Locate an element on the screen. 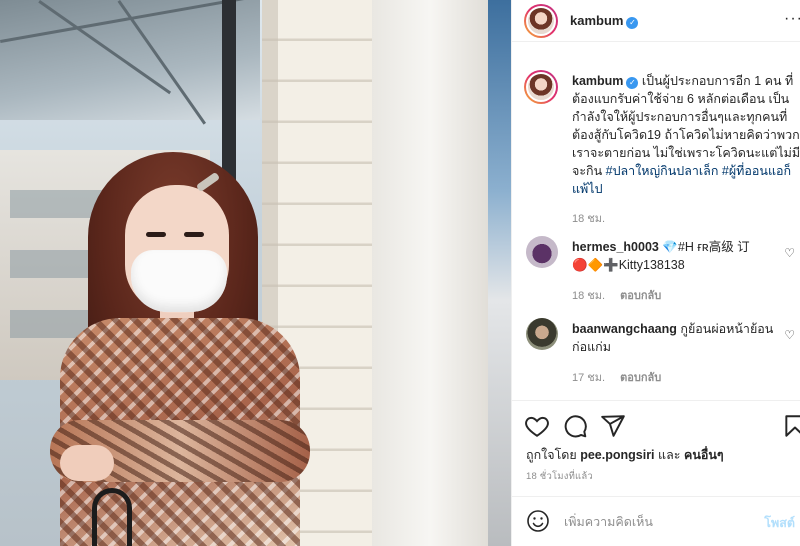 Image resolution: width=800 pixels, height=546 pixels. comment-body: baanwangchaang กูย้อนผ่อหน้าย้อนก่อแก่ม is located at coordinates (674, 338).